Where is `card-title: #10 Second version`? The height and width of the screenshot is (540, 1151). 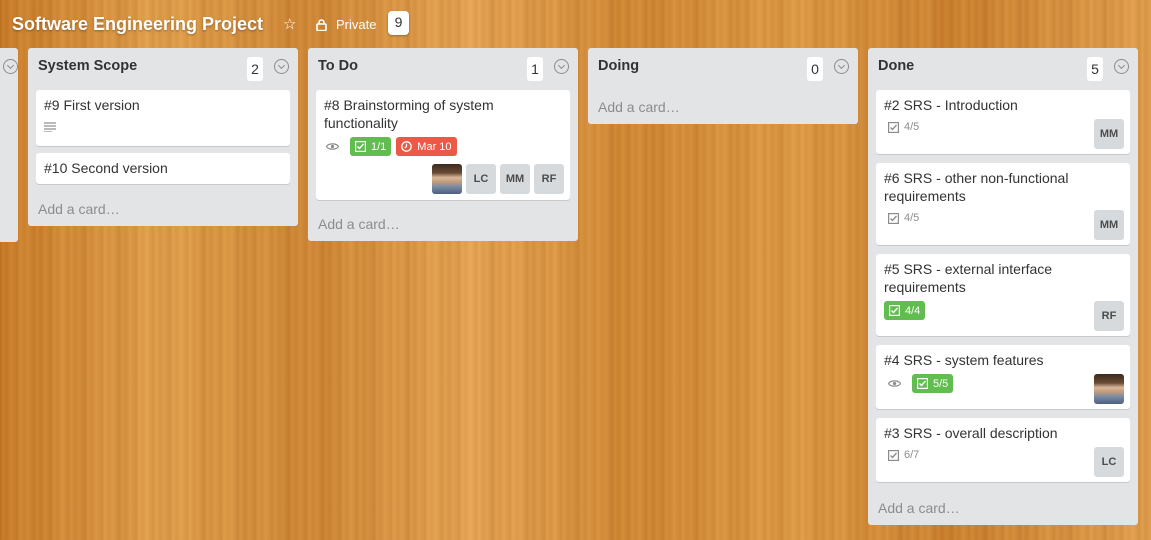 card-title: #10 Second version is located at coordinates (106, 168).